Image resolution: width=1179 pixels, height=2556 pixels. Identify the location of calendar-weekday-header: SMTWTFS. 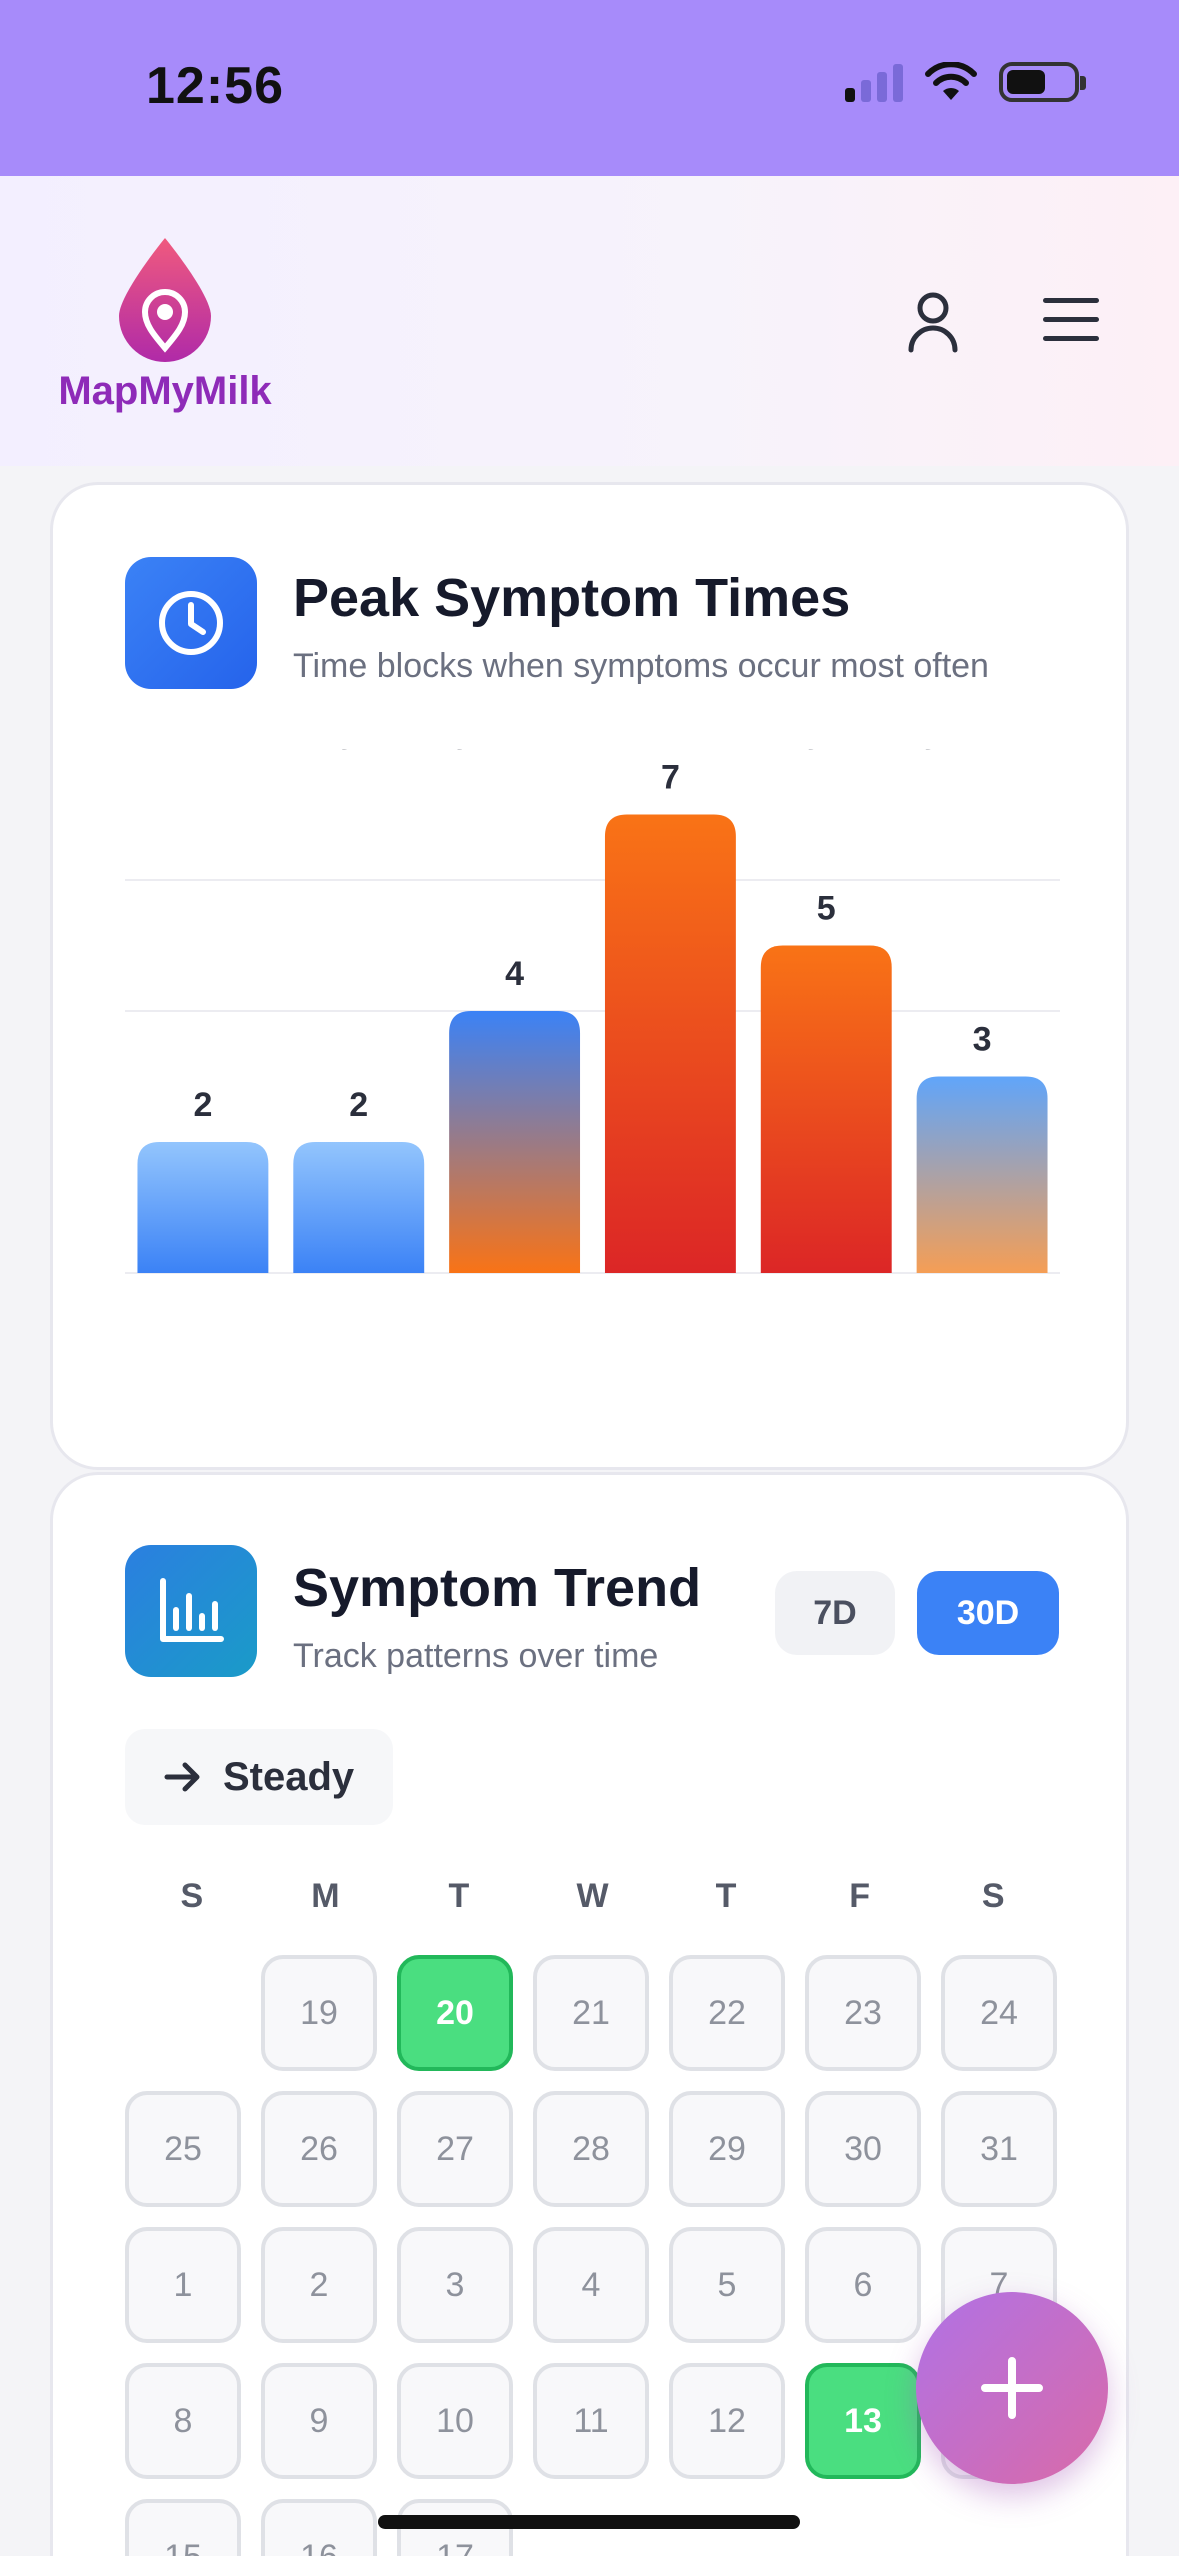
(592, 1896).